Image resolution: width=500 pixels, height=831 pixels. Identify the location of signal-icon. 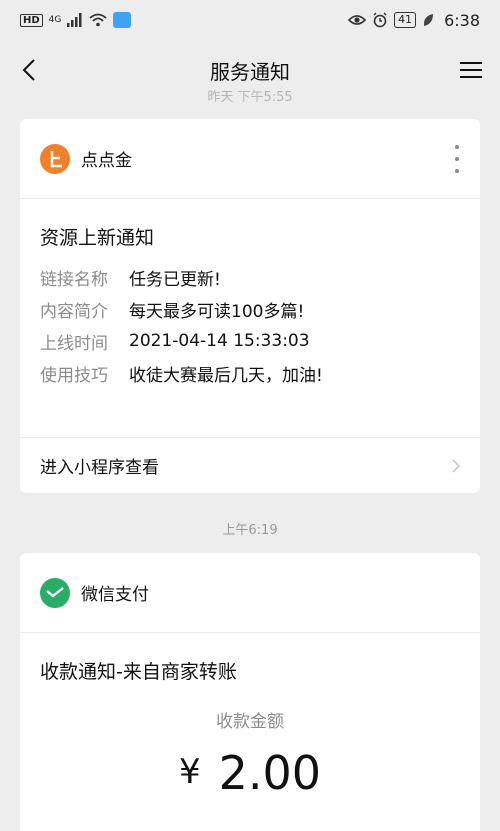
(74, 20).